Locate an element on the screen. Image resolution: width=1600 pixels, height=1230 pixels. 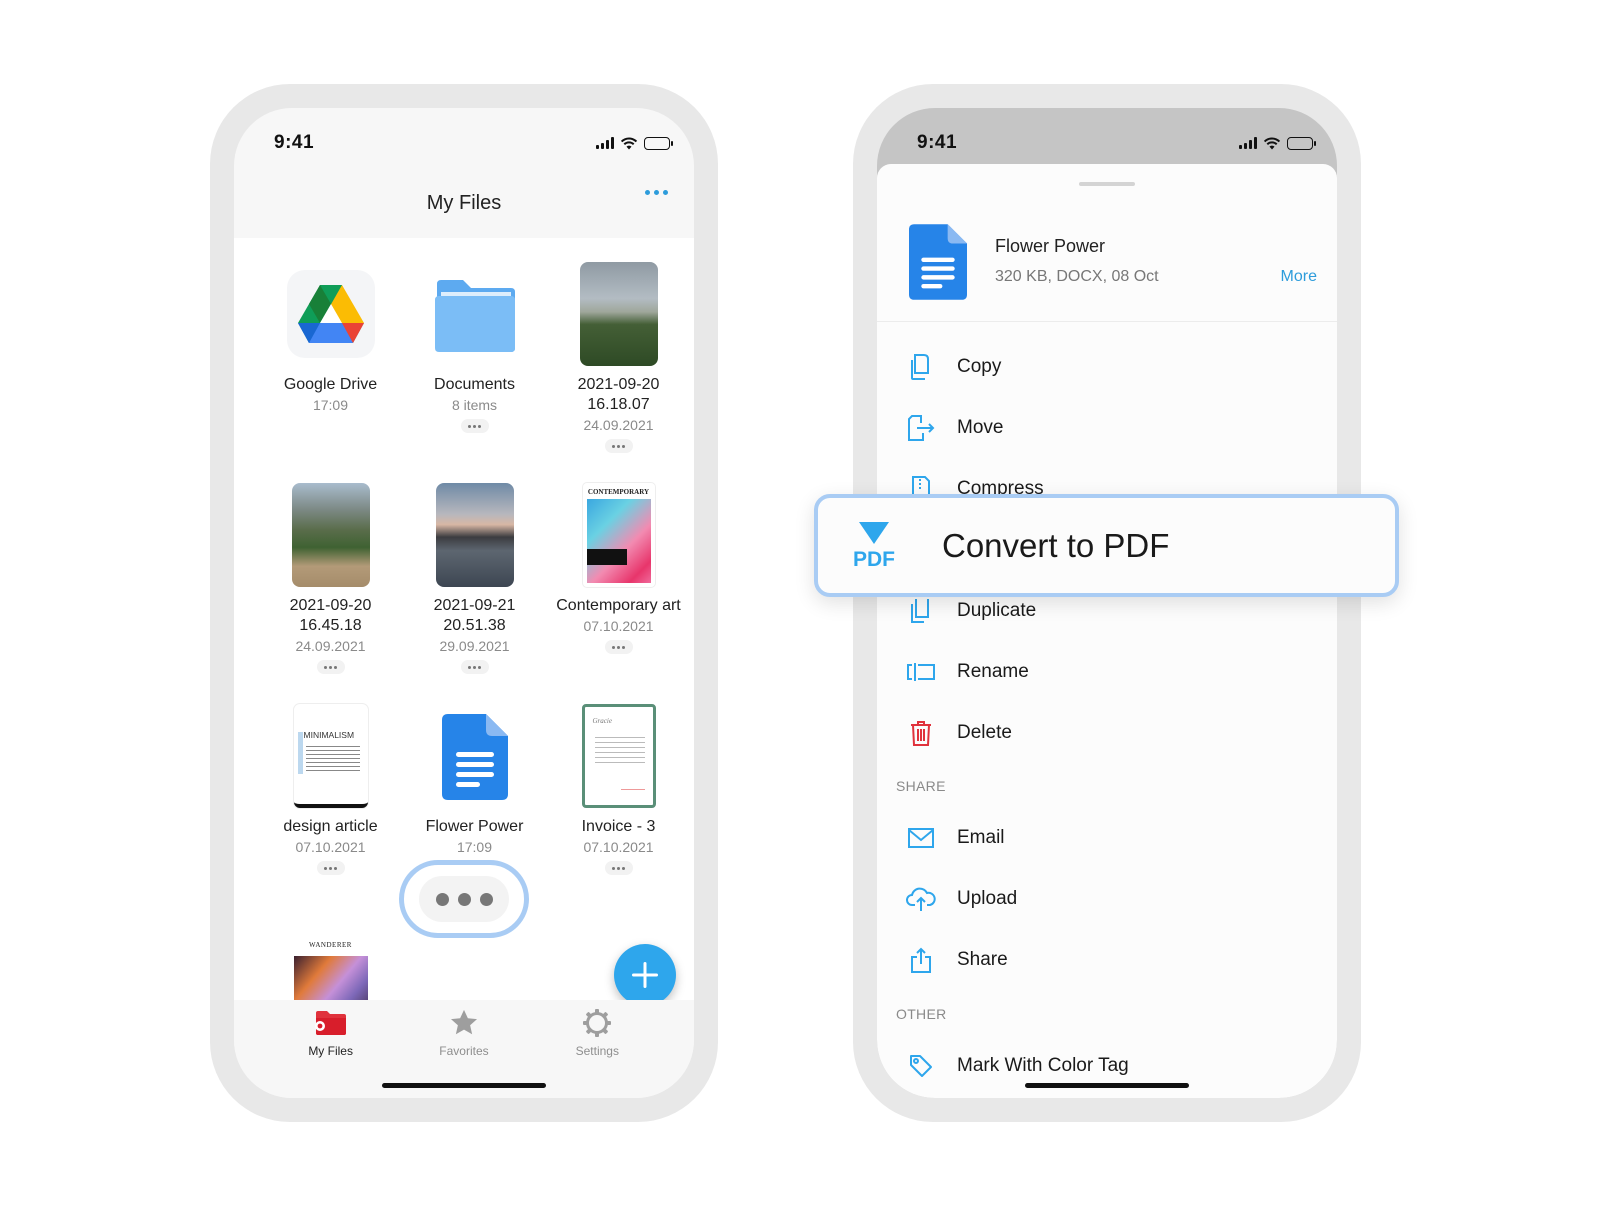
file-name: 2021-09-20 16.45.18 is located at coordinates (330, 615).